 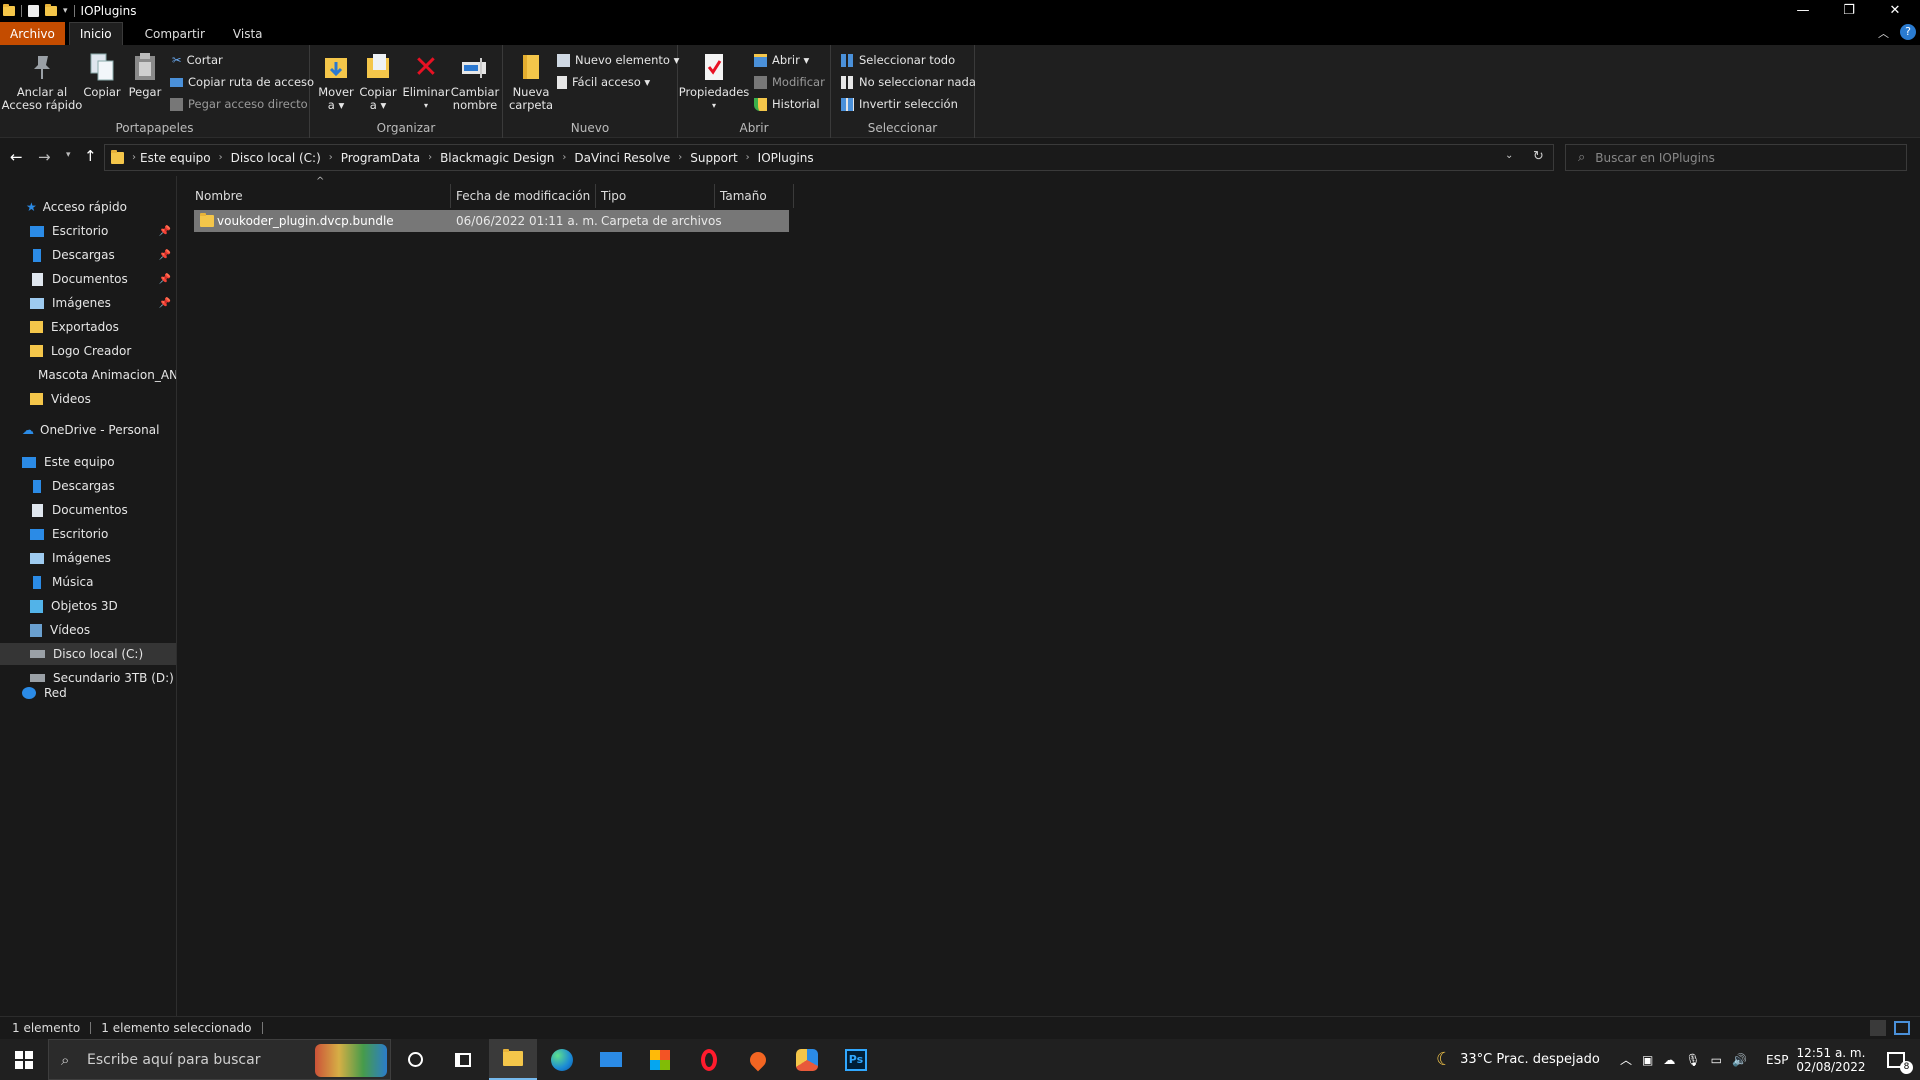 What do you see at coordinates (1518, 1059) in the screenshot?
I see `weather-widget: ☾ 33°C Prac. despejado` at bounding box center [1518, 1059].